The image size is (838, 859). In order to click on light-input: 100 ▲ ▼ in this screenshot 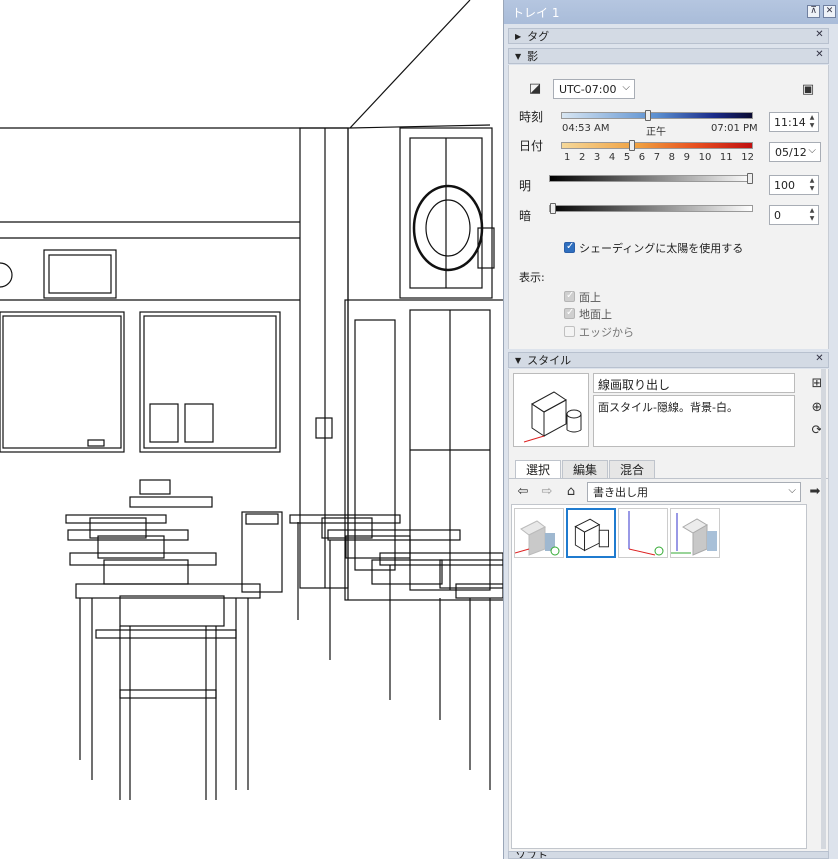, I will do `click(794, 185)`.